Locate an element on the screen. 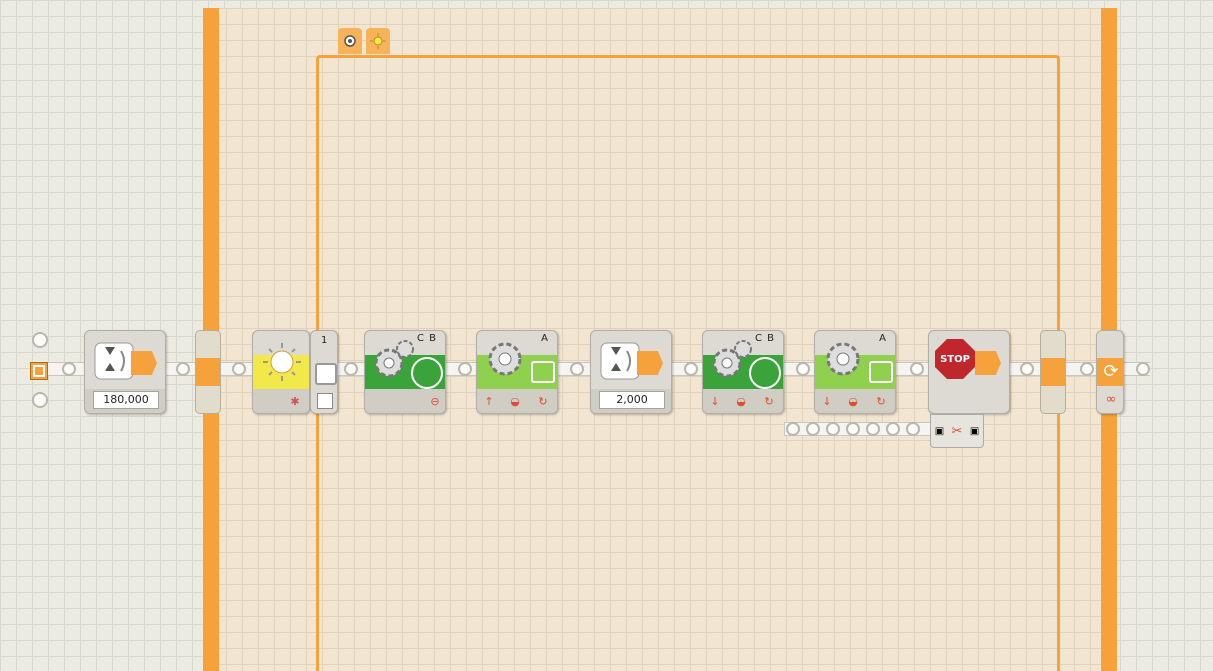  motor-cb-block-1: C B ⊖ is located at coordinates (405, 372).